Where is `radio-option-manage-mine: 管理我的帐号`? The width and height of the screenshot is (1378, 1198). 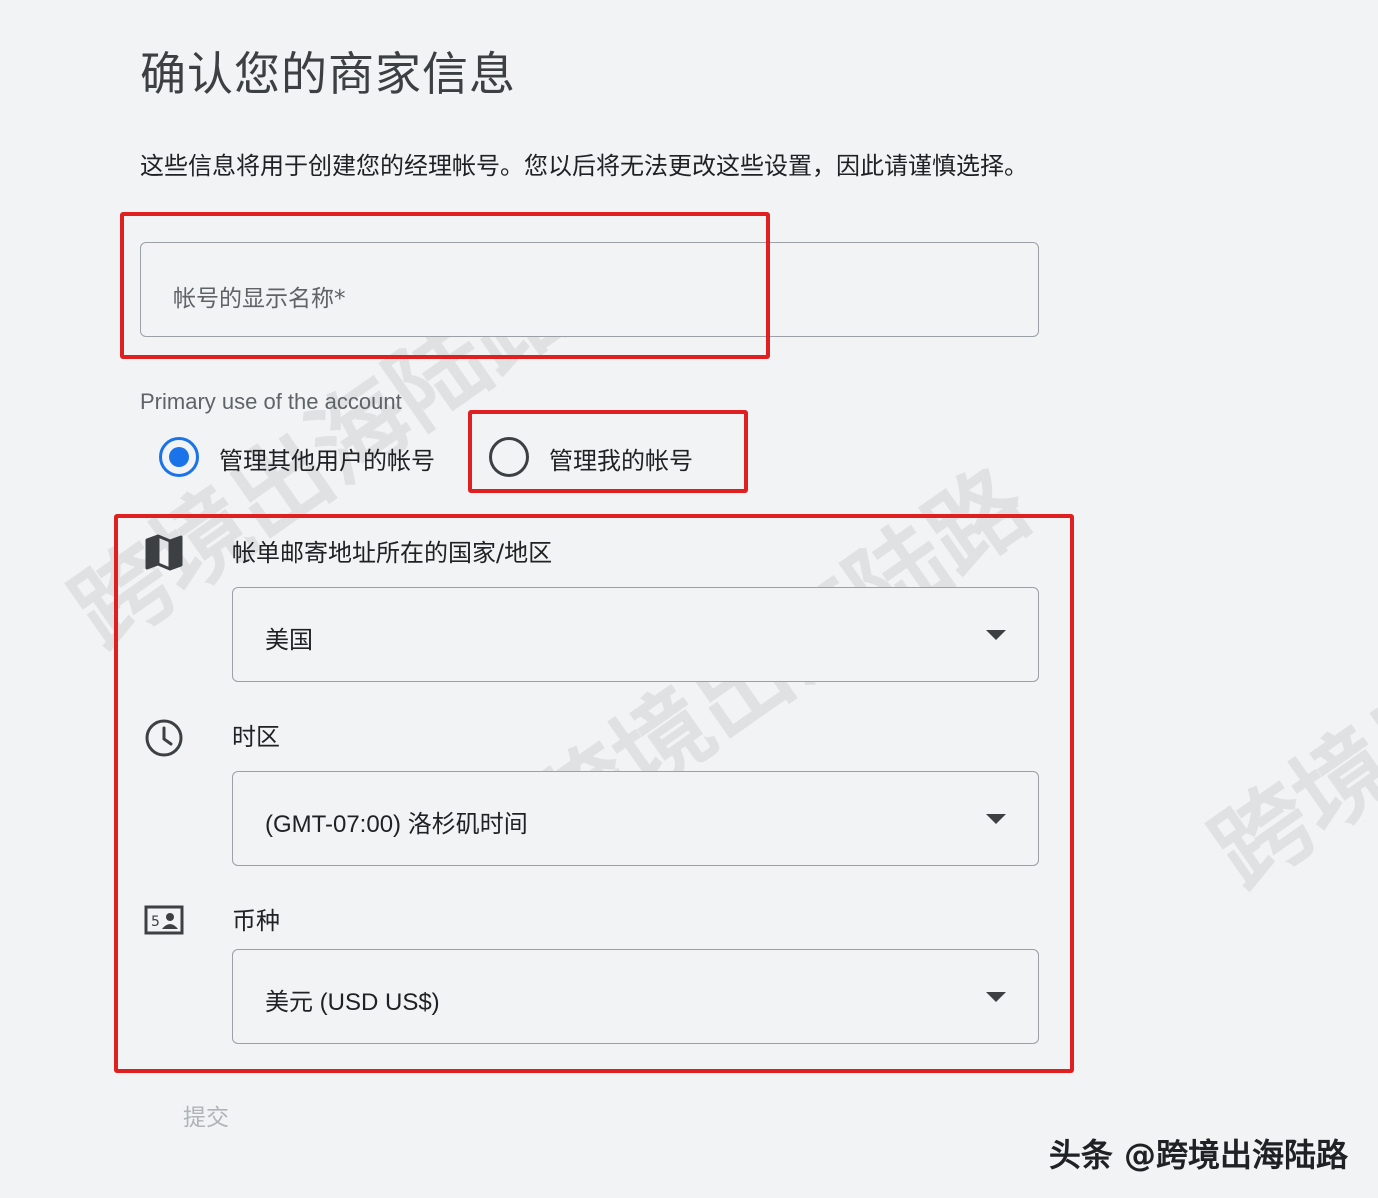
radio-option-manage-mine: 管理我的帐号 is located at coordinates (609, 457).